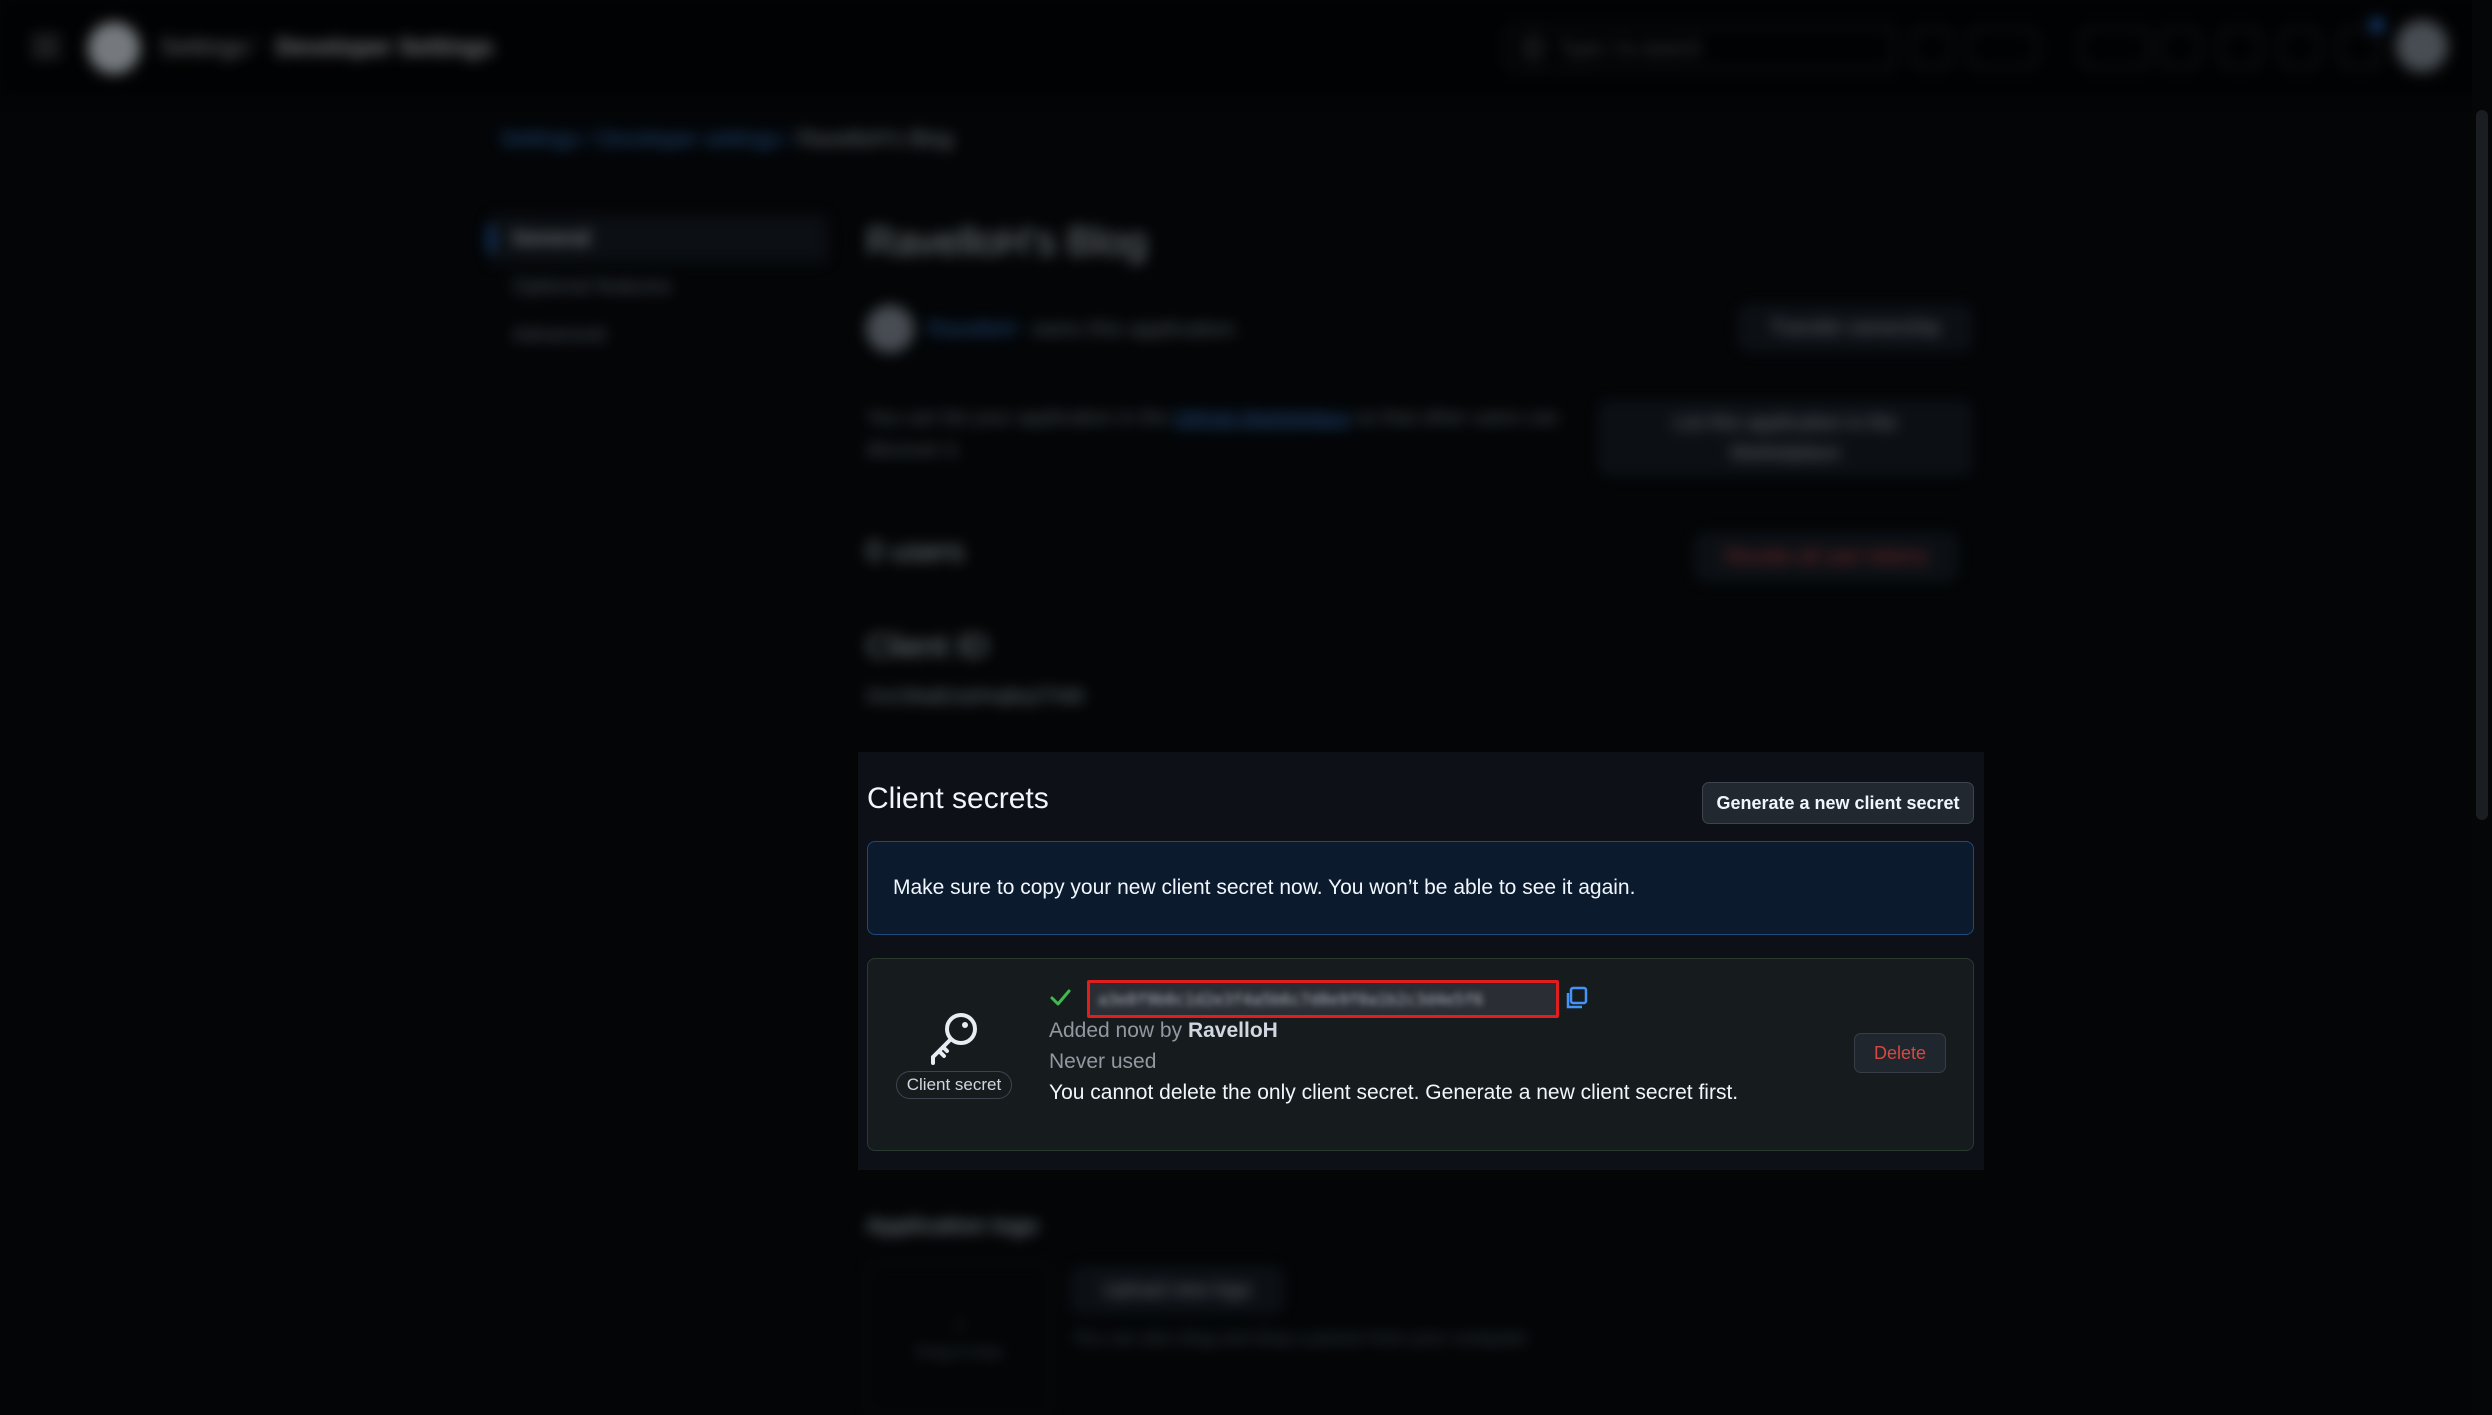 This screenshot has height=1415, width=2492. What do you see at coordinates (2377, 25) in the screenshot?
I see `notification-dot` at bounding box center [2377, 25].